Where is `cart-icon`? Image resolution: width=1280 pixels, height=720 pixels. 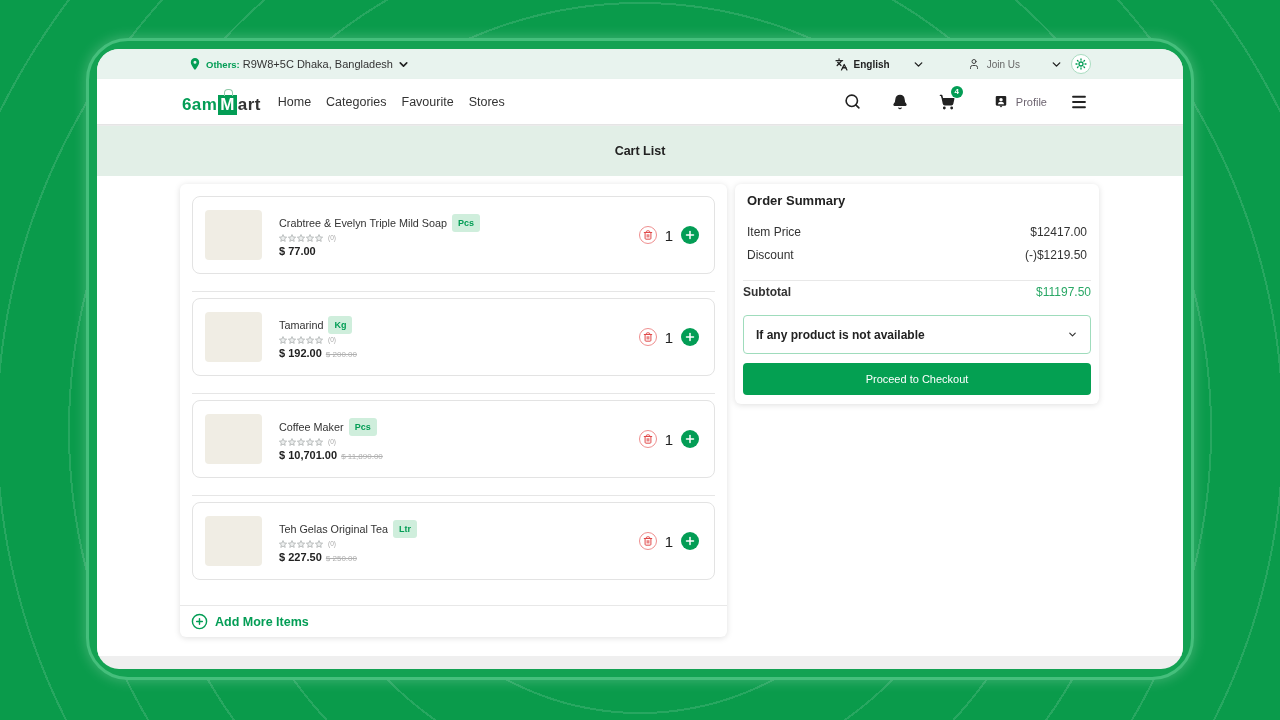 cart-icon is located at coordinates (946, 101).